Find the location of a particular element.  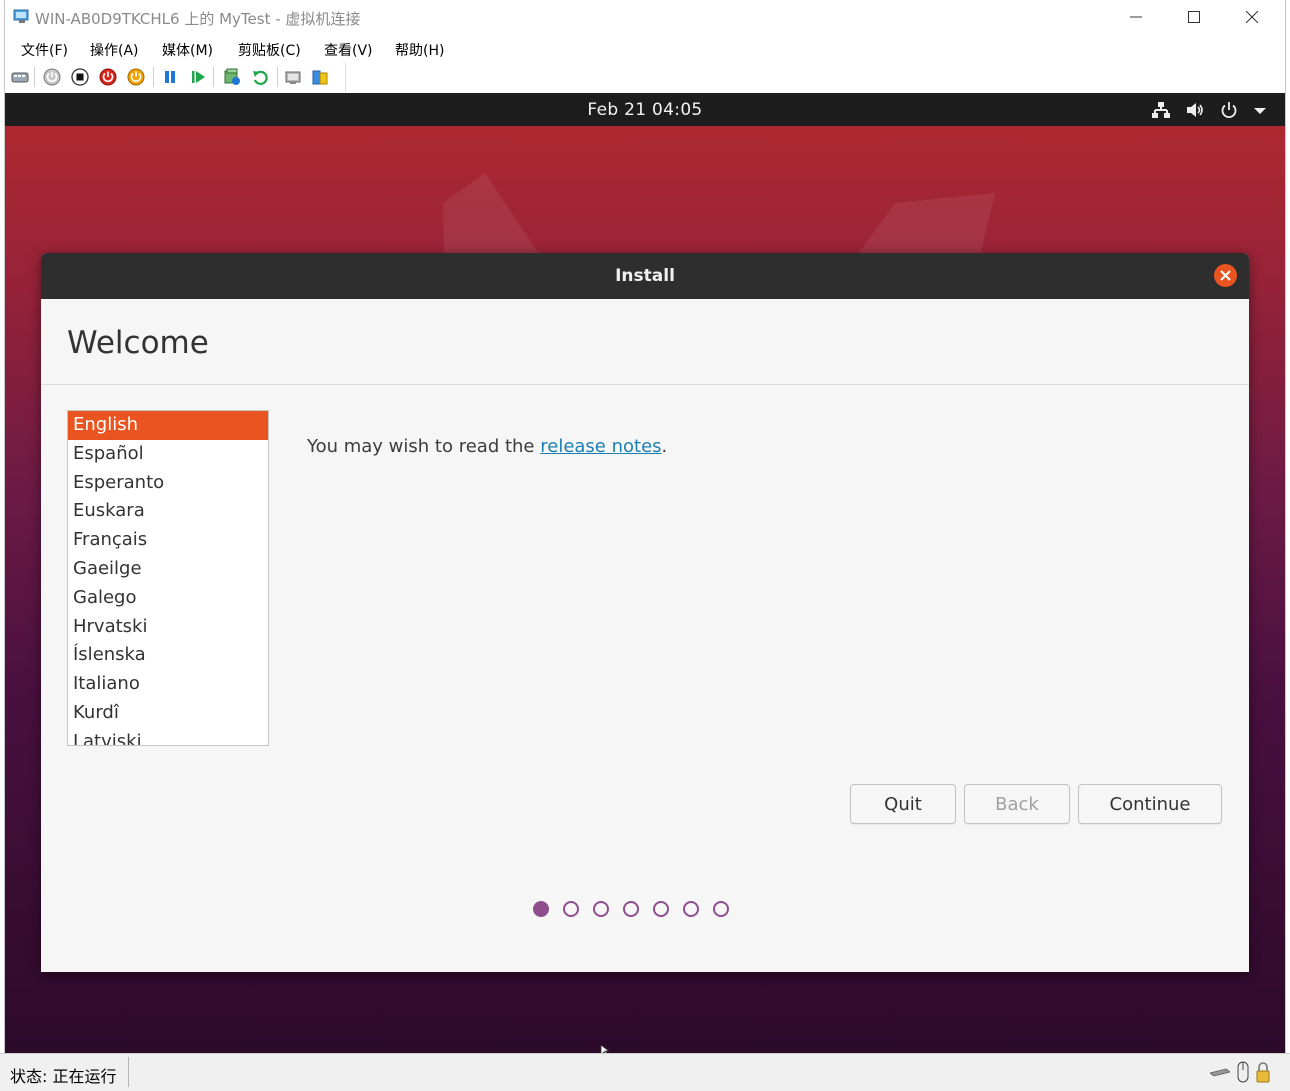

menu-file: 文件(F) is located at coordinates (44, 50).